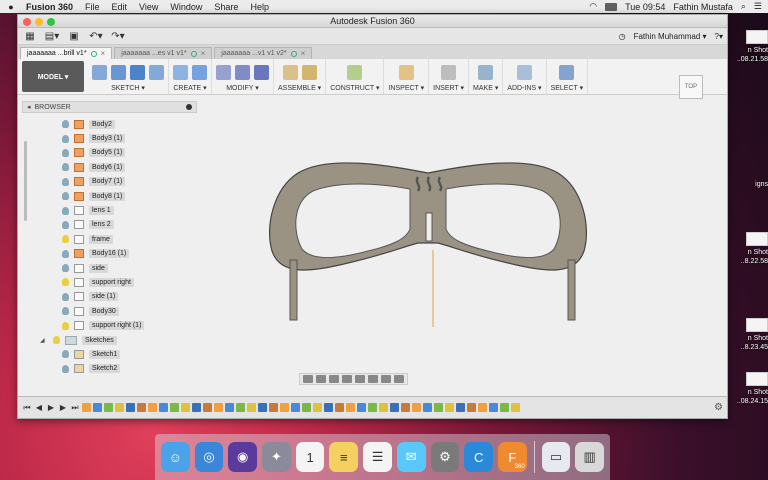 Image resolution: width=768 pixels, height=480 pixels. Describe the element at coordinates (74, 36) in the screenshot. I see `save-icon: ▣` at that location.